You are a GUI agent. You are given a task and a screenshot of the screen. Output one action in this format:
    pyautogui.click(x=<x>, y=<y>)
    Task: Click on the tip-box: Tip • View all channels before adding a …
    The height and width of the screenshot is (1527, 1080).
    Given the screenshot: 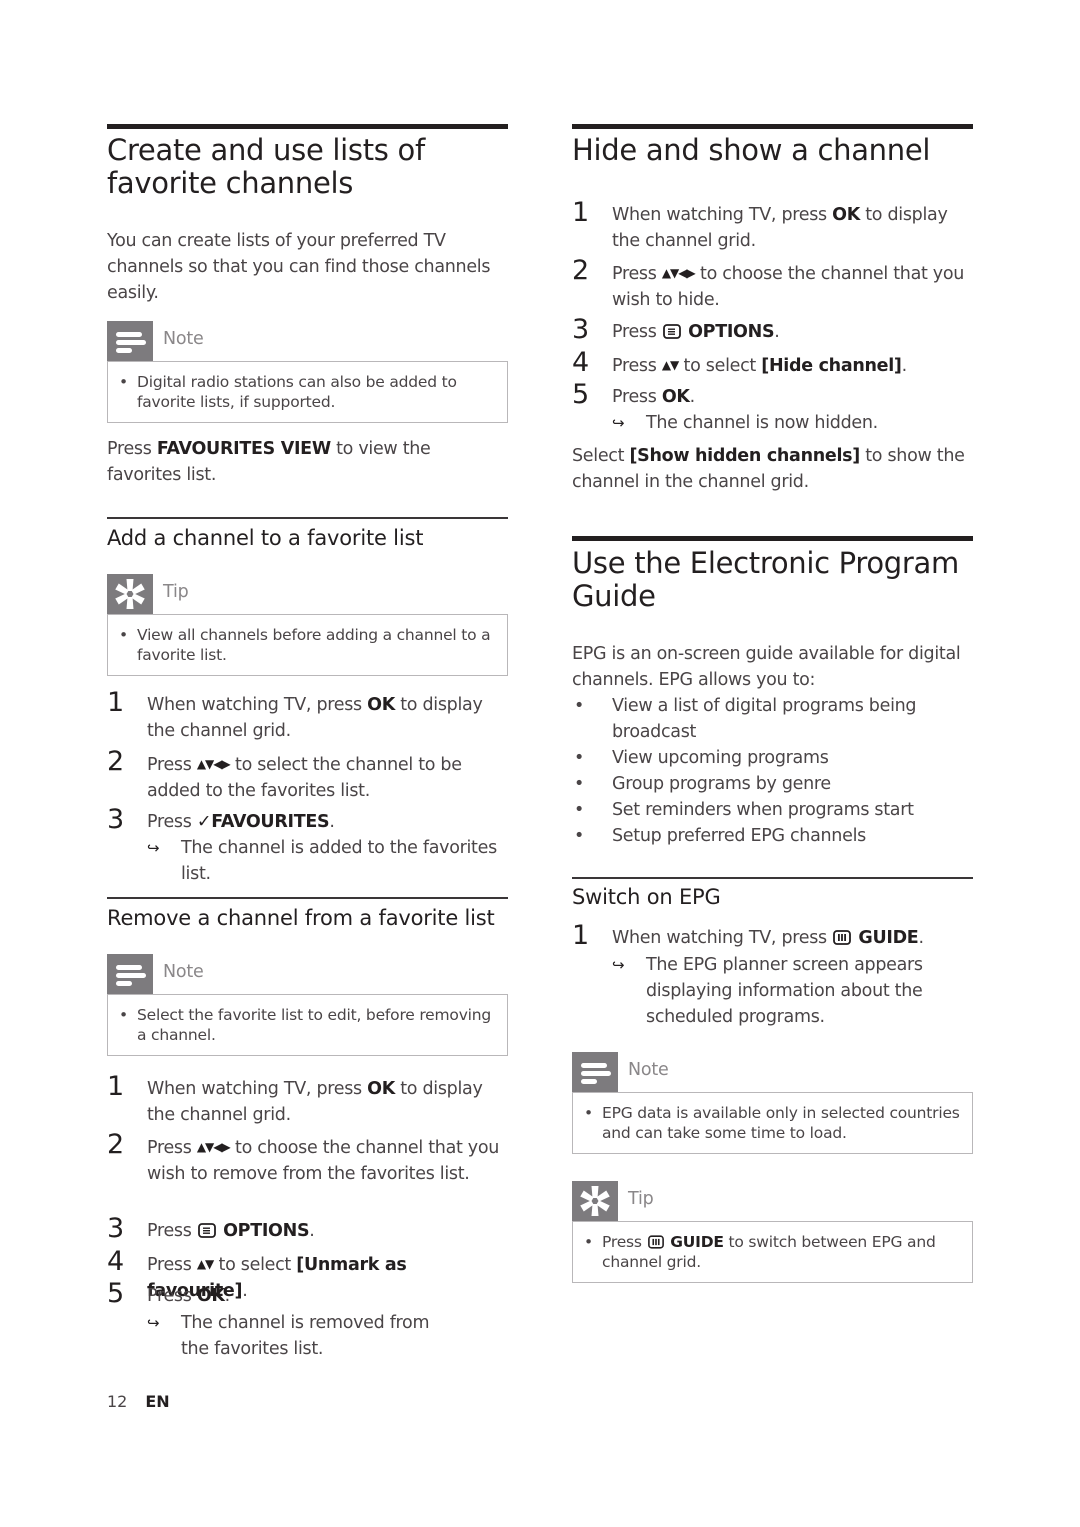 What is the action you would take?
    pyautogui.click(x=307, y=625)
    